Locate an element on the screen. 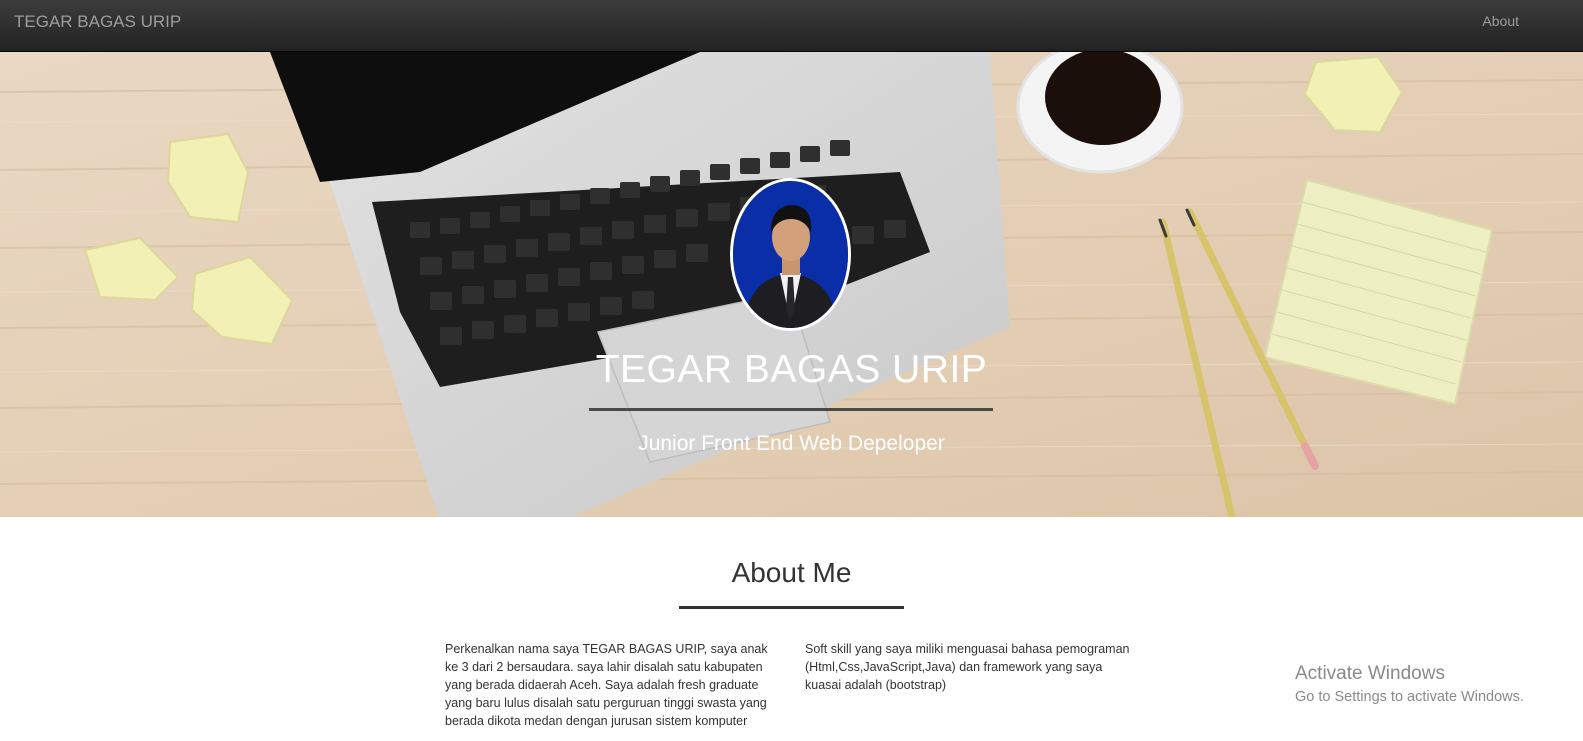 This screenshot has width=1583, height=741. hero-title: TEGAR BAGAS URIP is located at coordinates (791, 369).